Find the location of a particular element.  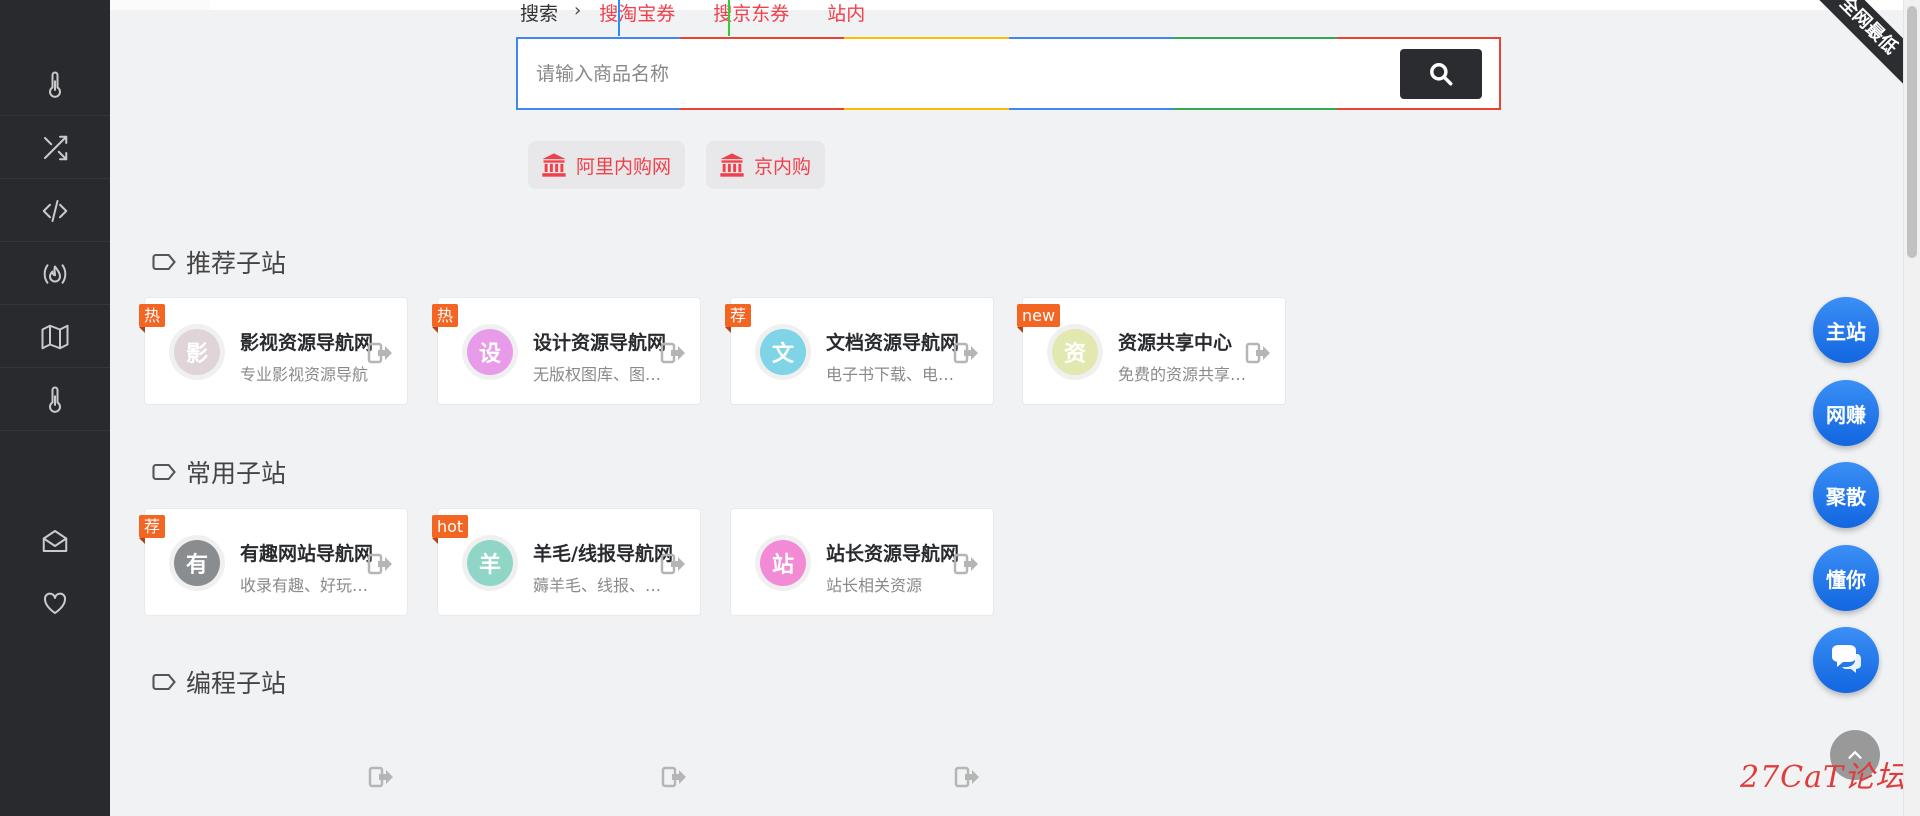

shuffle-icon is located at coordinates (56, 147).